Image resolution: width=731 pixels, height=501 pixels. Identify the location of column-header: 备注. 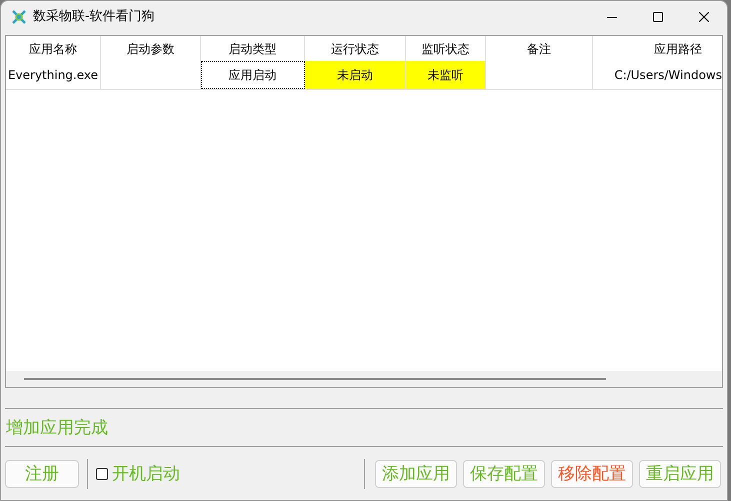
(539, 49).